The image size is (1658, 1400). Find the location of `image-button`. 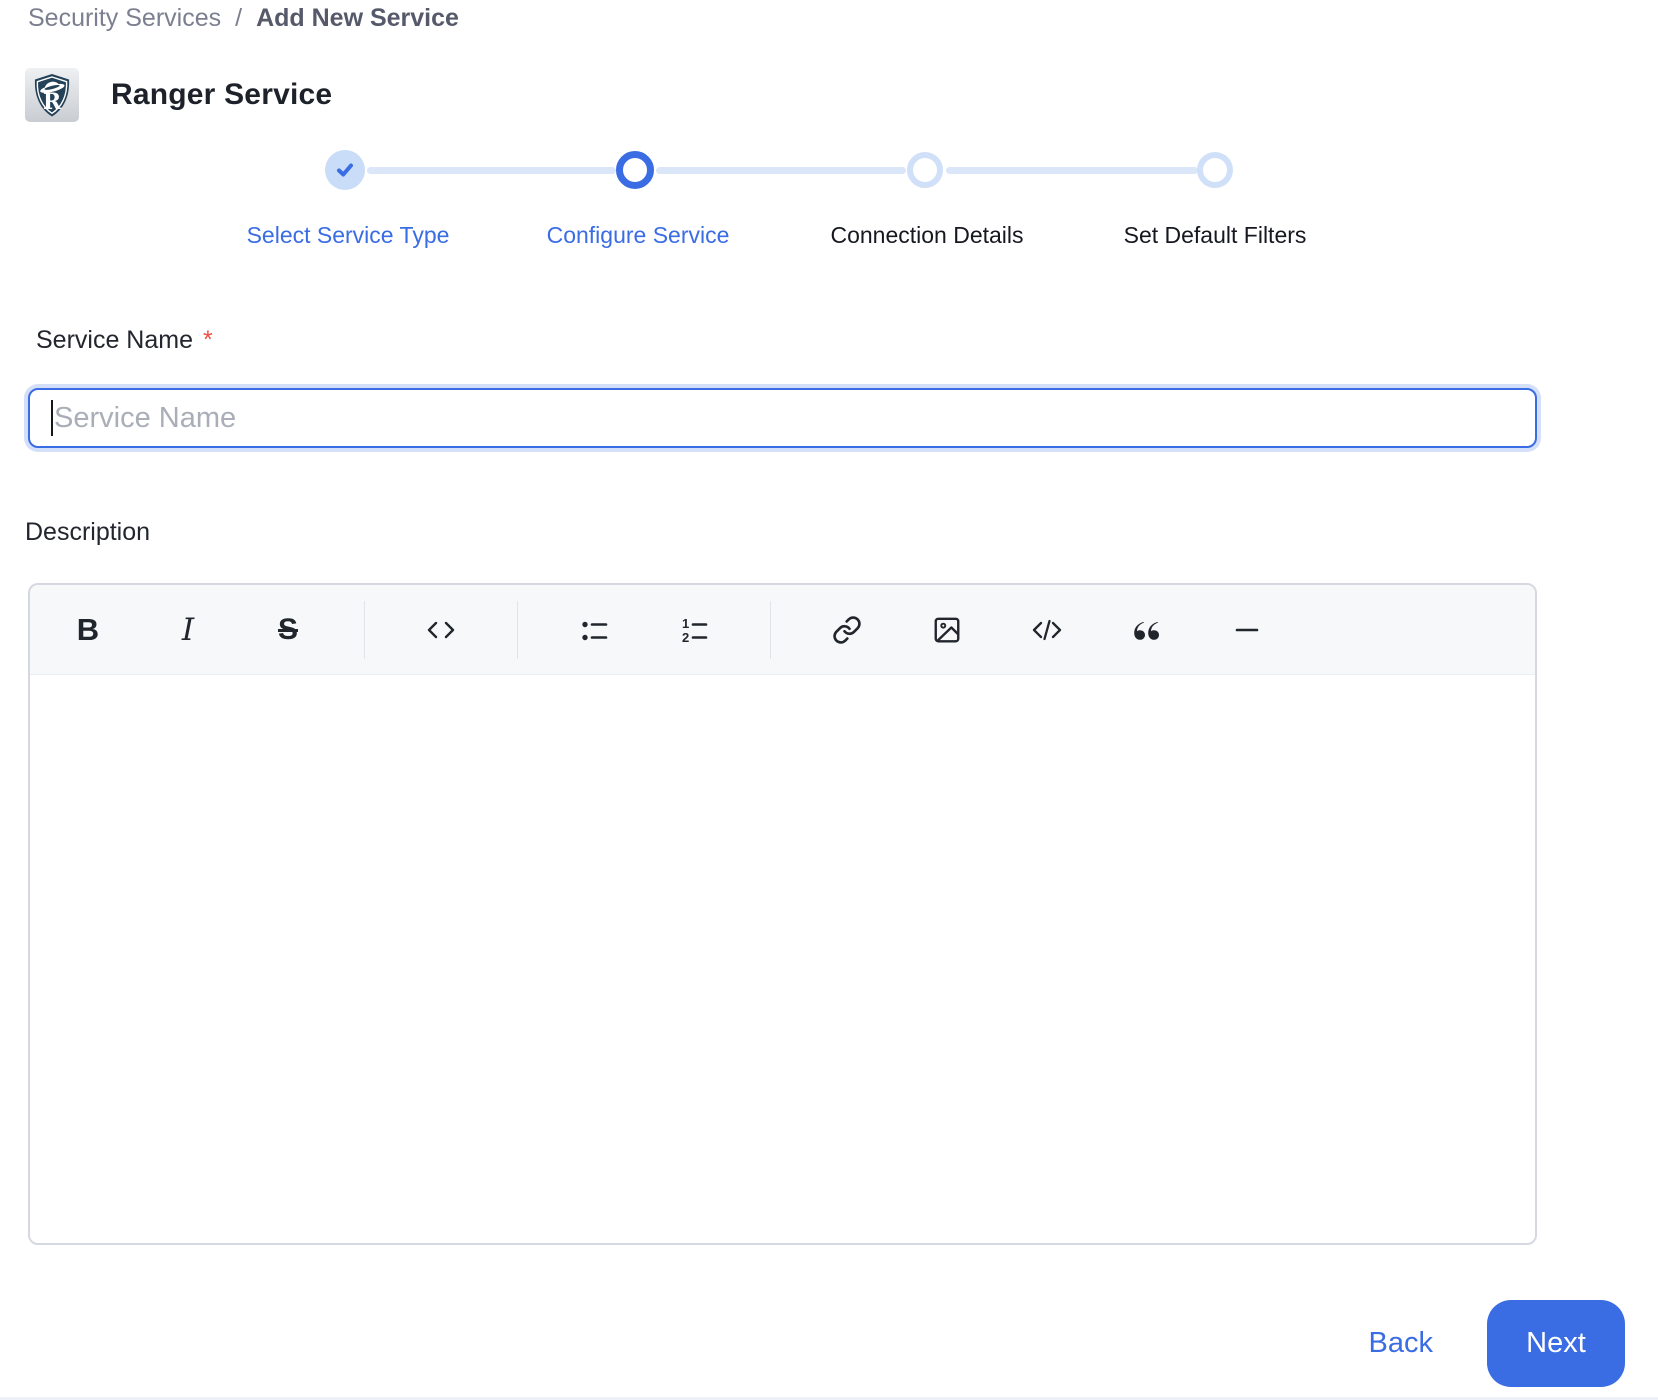

image-button is located at coordinates (947, 630).